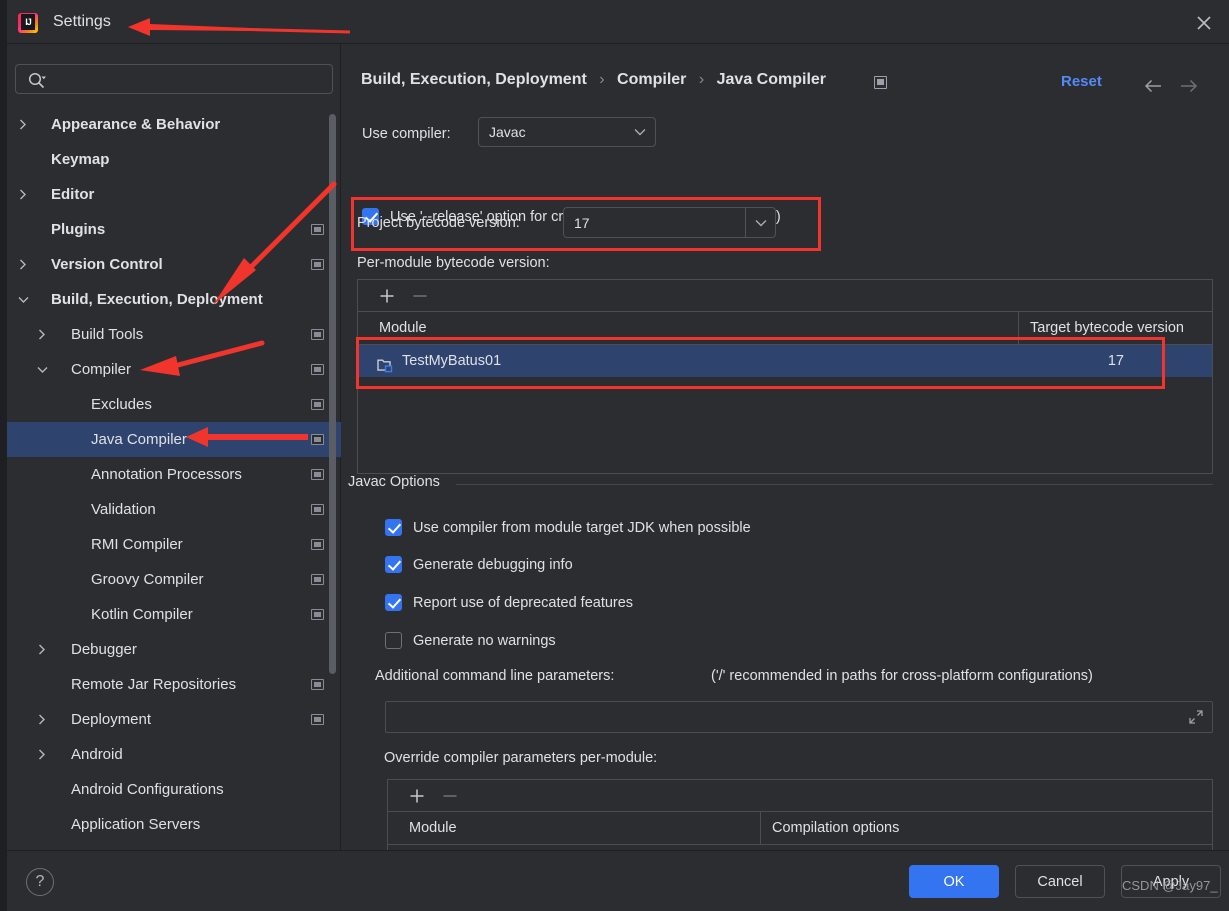 The height and width of the screenshot is (911, 1229). What do you see at coordinates (40, 882) in the screenshot?
I see `help-button: ?` at bounding box center [40, 882].